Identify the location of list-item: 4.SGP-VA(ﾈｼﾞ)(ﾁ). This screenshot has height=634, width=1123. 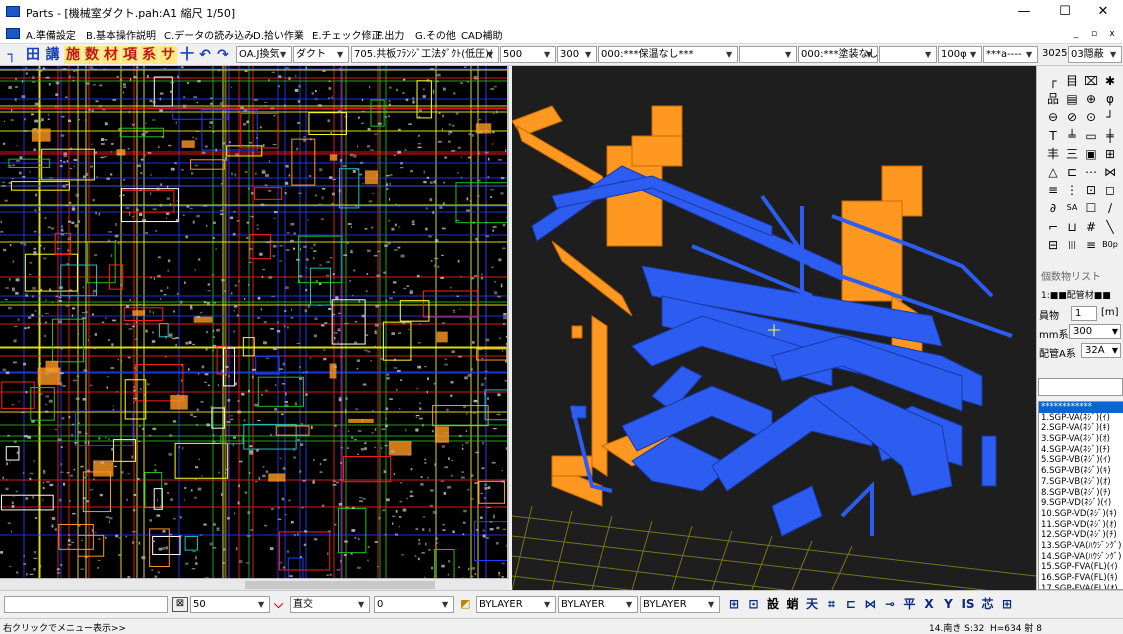
(1081, 450).